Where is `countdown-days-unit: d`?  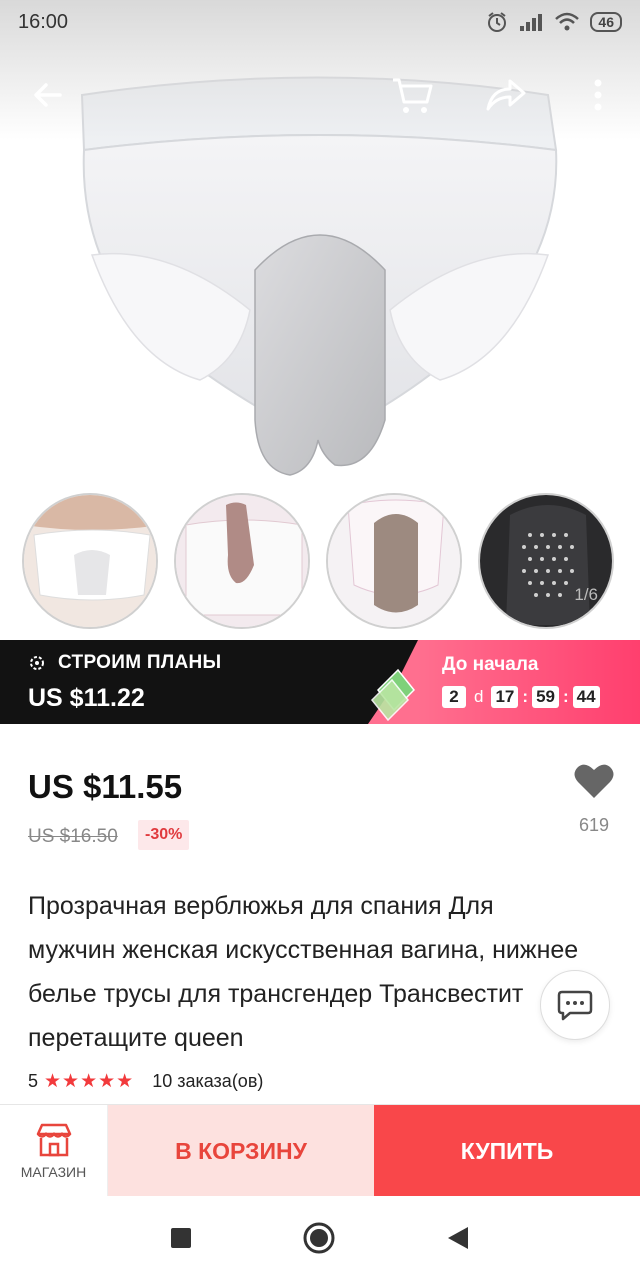
countdown-days-unit: d is located at coordinates (479, 696).